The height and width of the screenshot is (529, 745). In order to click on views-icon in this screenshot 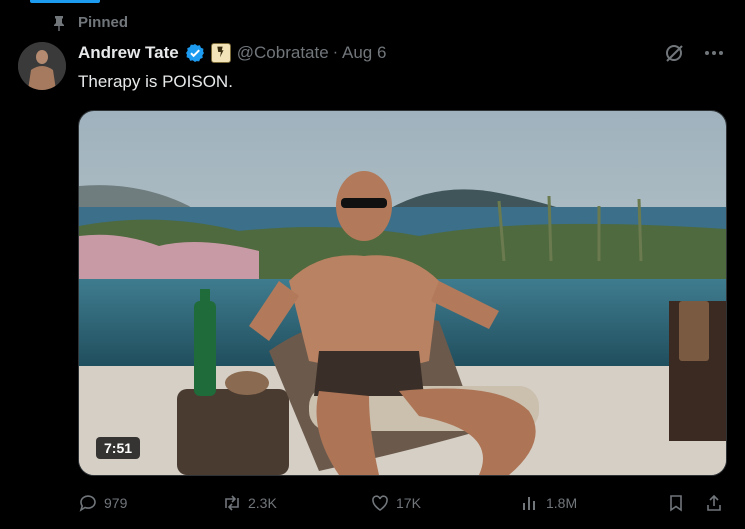, I will do `click(529, 503)`.